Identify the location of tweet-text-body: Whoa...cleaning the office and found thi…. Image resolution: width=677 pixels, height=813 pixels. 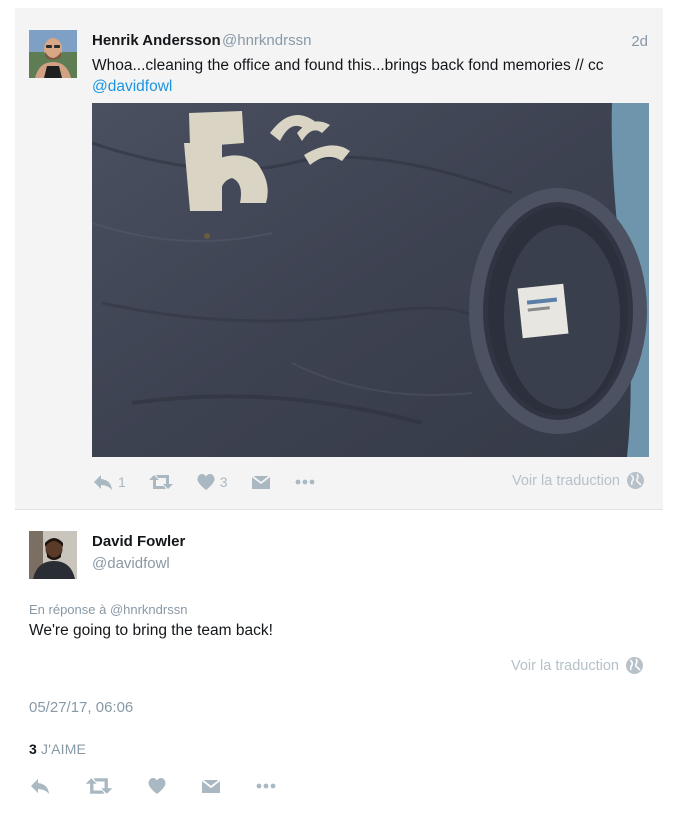
(348, 65).